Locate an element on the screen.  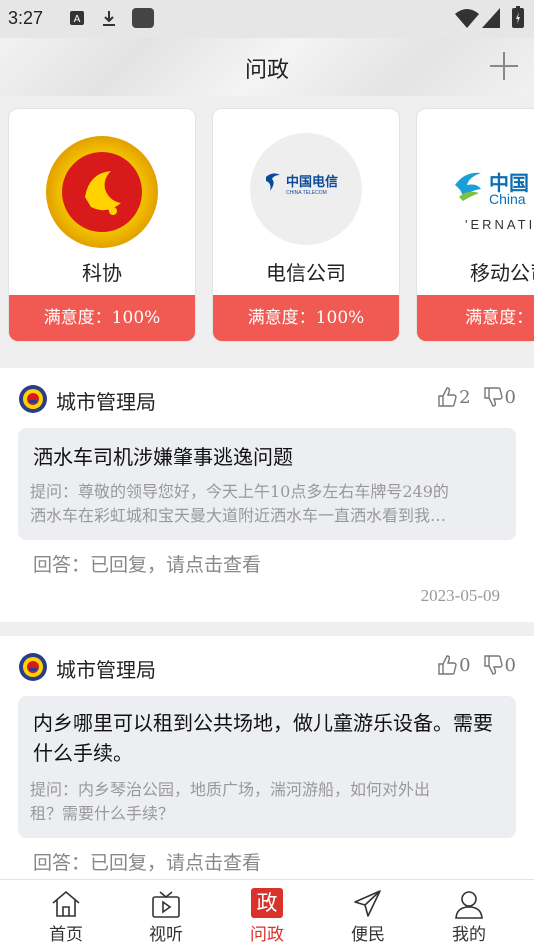
telecom-swirl-icon is located at coordinates (273, 182).